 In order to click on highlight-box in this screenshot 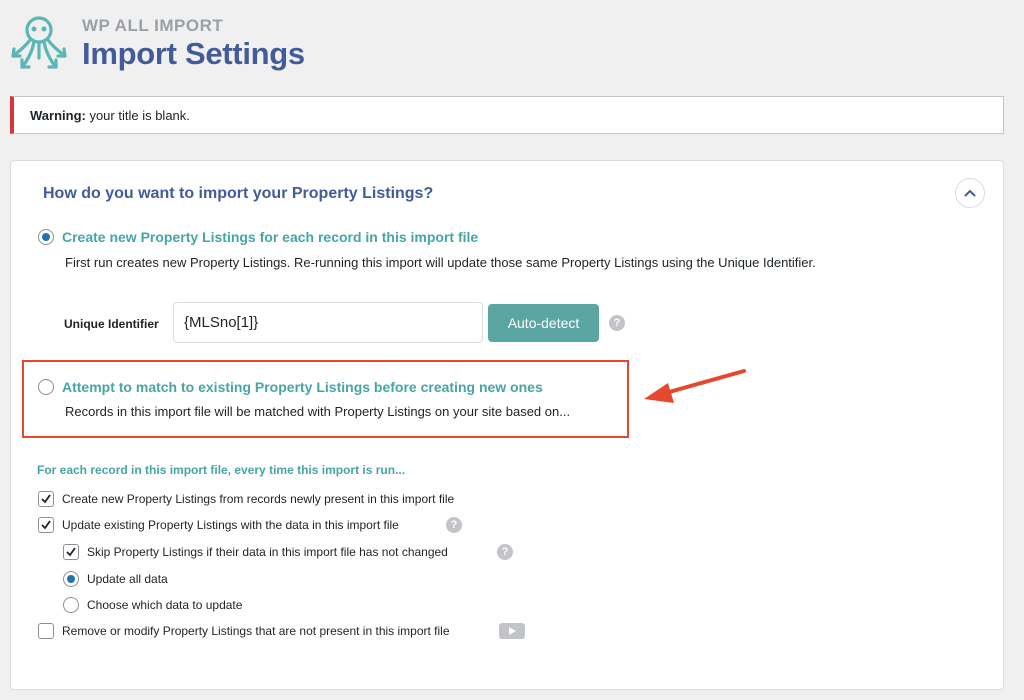, I will do `click(325, 399)`.